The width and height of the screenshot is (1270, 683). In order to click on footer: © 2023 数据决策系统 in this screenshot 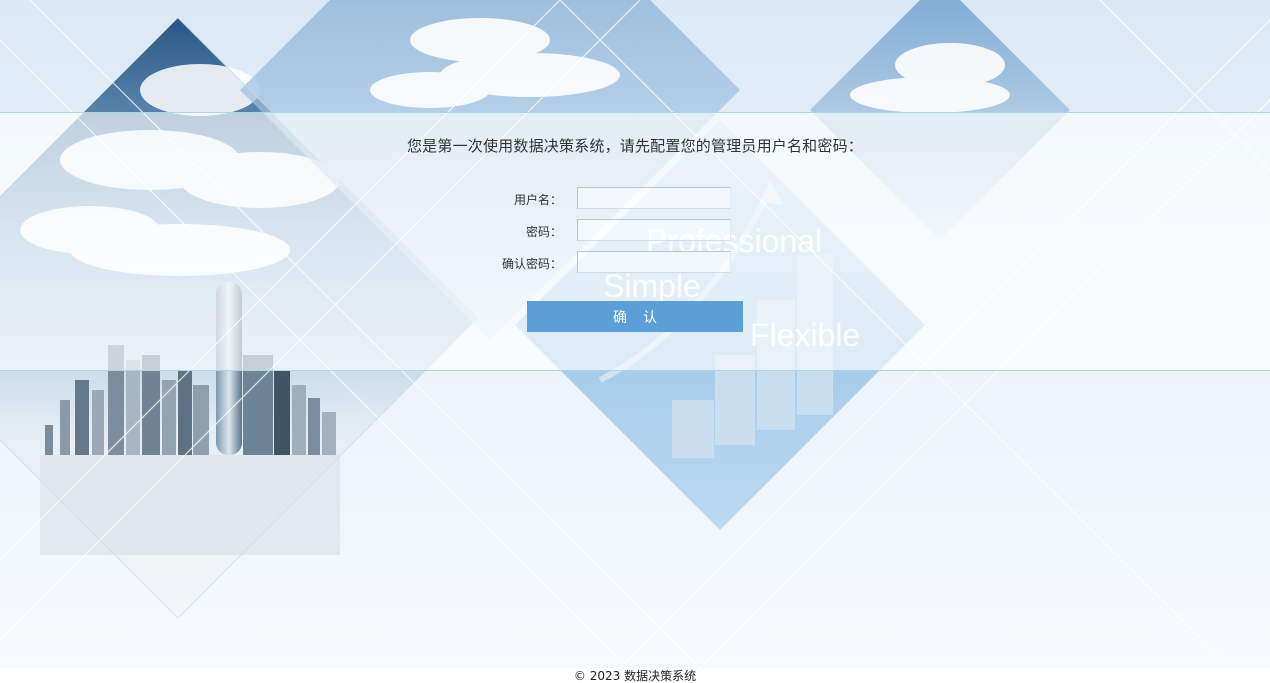, I will do `click(635, 675)`.